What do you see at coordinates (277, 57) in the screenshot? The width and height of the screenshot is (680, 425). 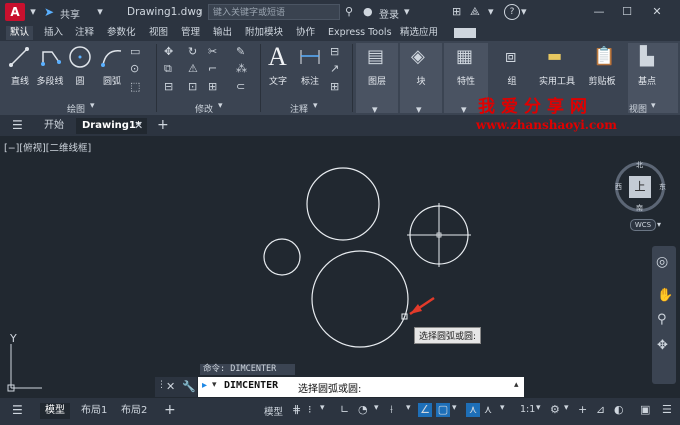 I see `text-icon: A` at bounding box center [277, 57].